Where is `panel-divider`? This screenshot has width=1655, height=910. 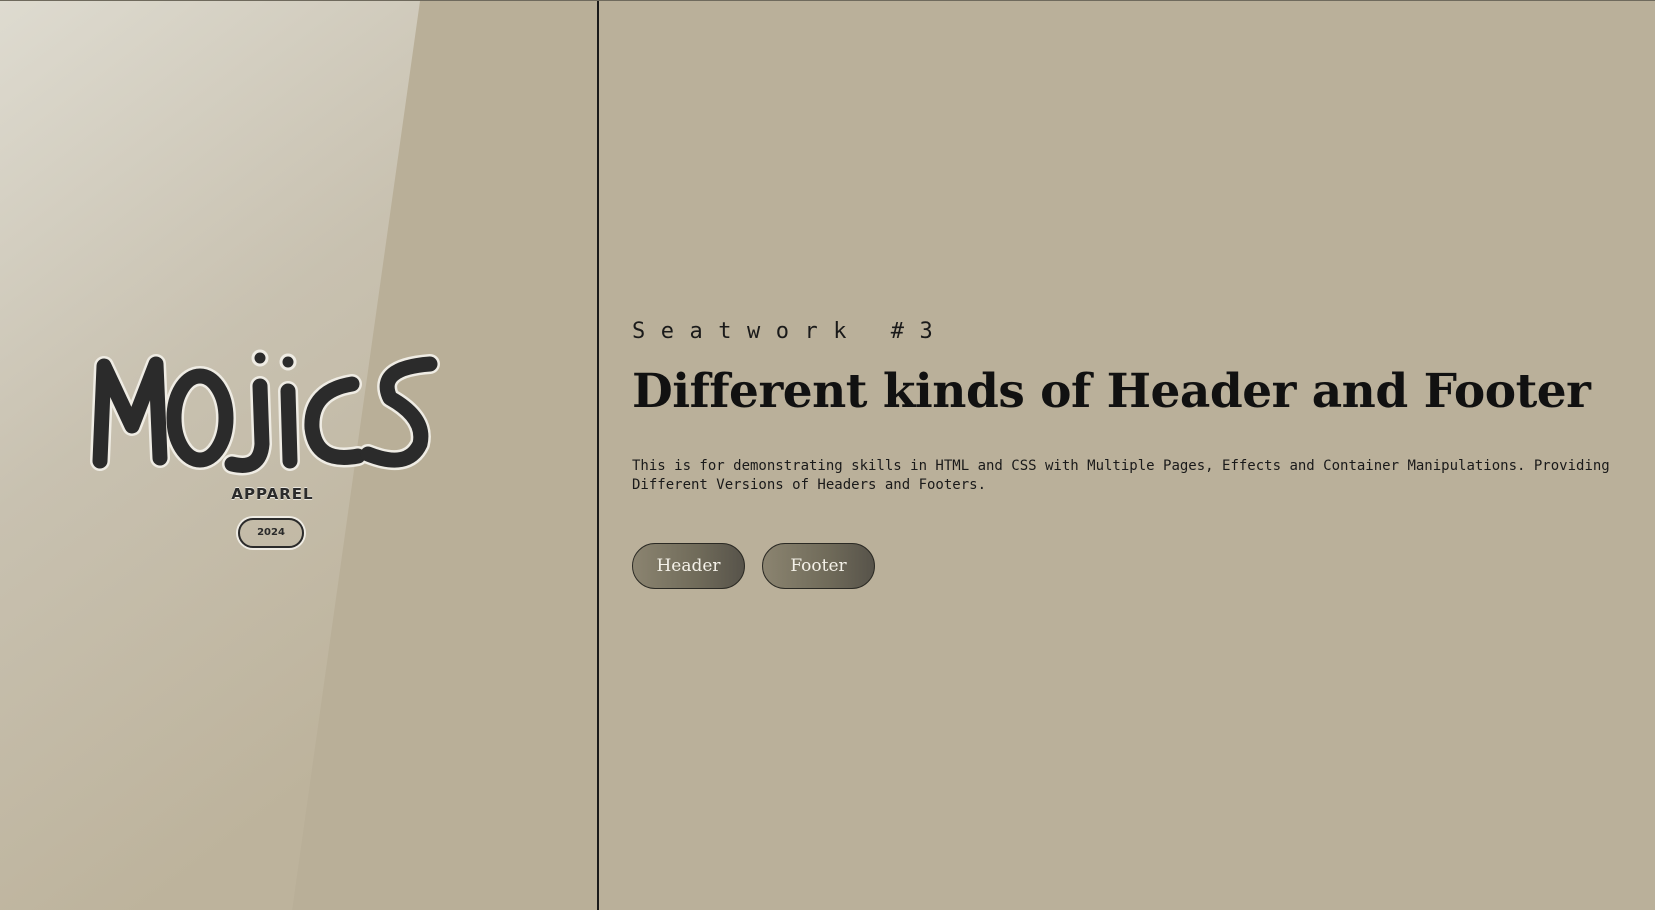 panel-divider is located at coordinates (598, 455).